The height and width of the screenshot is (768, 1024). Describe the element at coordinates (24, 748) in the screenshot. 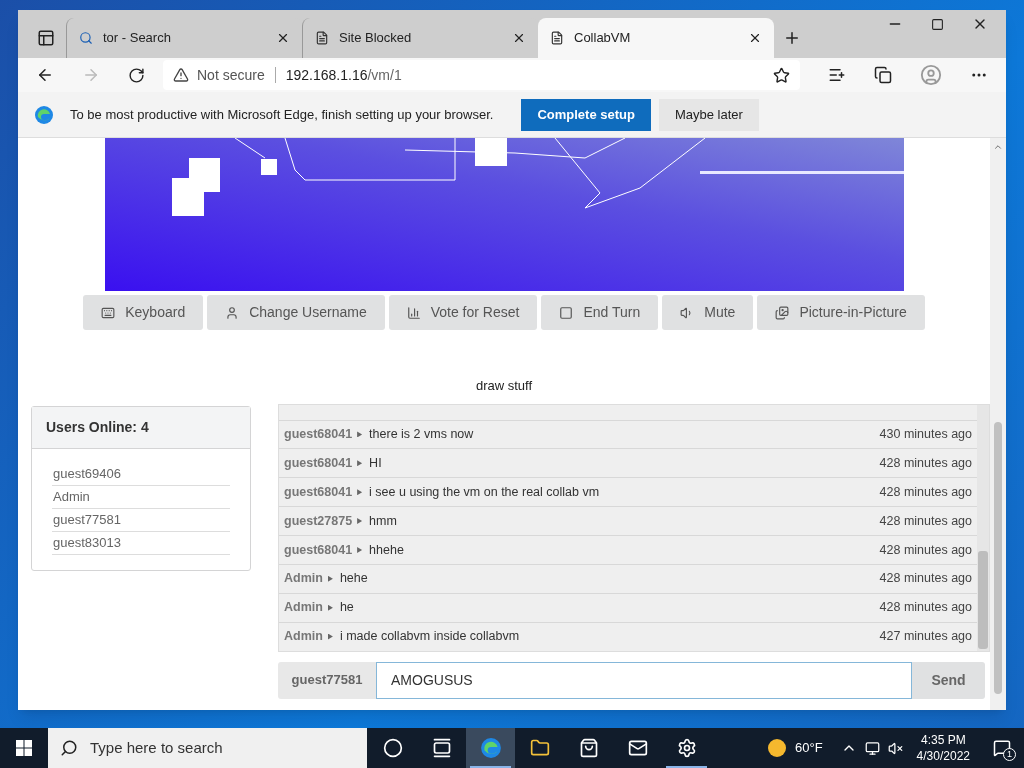

I see `windows-icon` at that location.